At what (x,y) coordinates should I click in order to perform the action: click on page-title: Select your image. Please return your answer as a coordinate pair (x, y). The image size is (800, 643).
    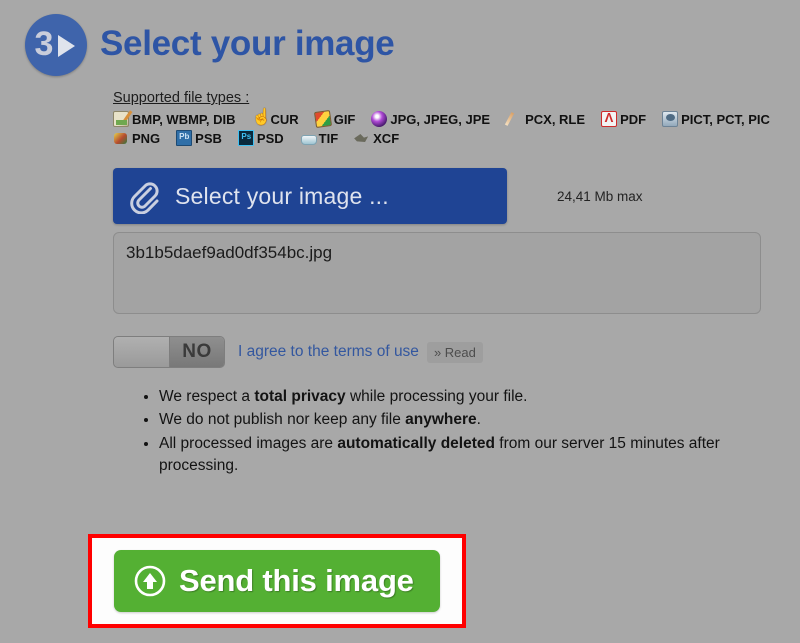
    Looking at the image, I should click on (247, 43).